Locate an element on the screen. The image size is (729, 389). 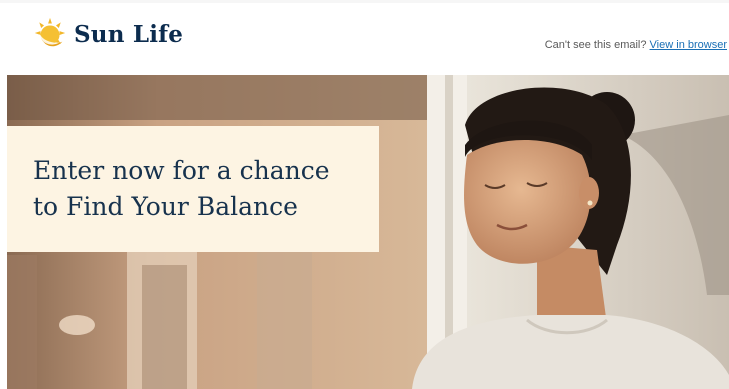
view-in-browser-link: View in browser is located at coordinates (688, 45).